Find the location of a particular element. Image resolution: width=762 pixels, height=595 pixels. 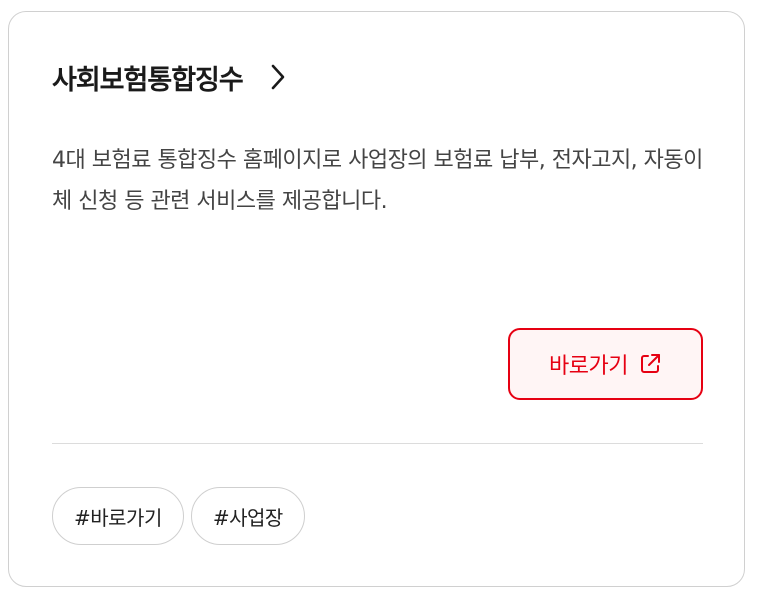

card-header: 사회보험통합징수 is located at coordinates (170, 77).